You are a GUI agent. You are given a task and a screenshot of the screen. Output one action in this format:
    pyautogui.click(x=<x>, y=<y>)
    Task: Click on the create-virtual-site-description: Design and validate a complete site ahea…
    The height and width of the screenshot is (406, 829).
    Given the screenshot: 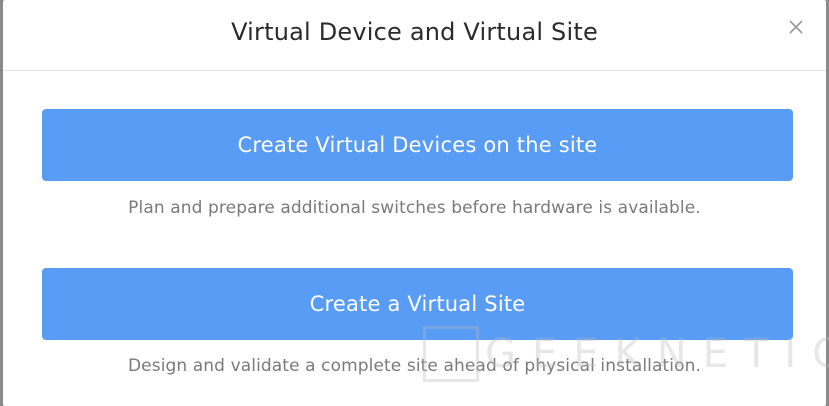 What is the action you would take?
    pyautogui.click(x=414, y=366)
    